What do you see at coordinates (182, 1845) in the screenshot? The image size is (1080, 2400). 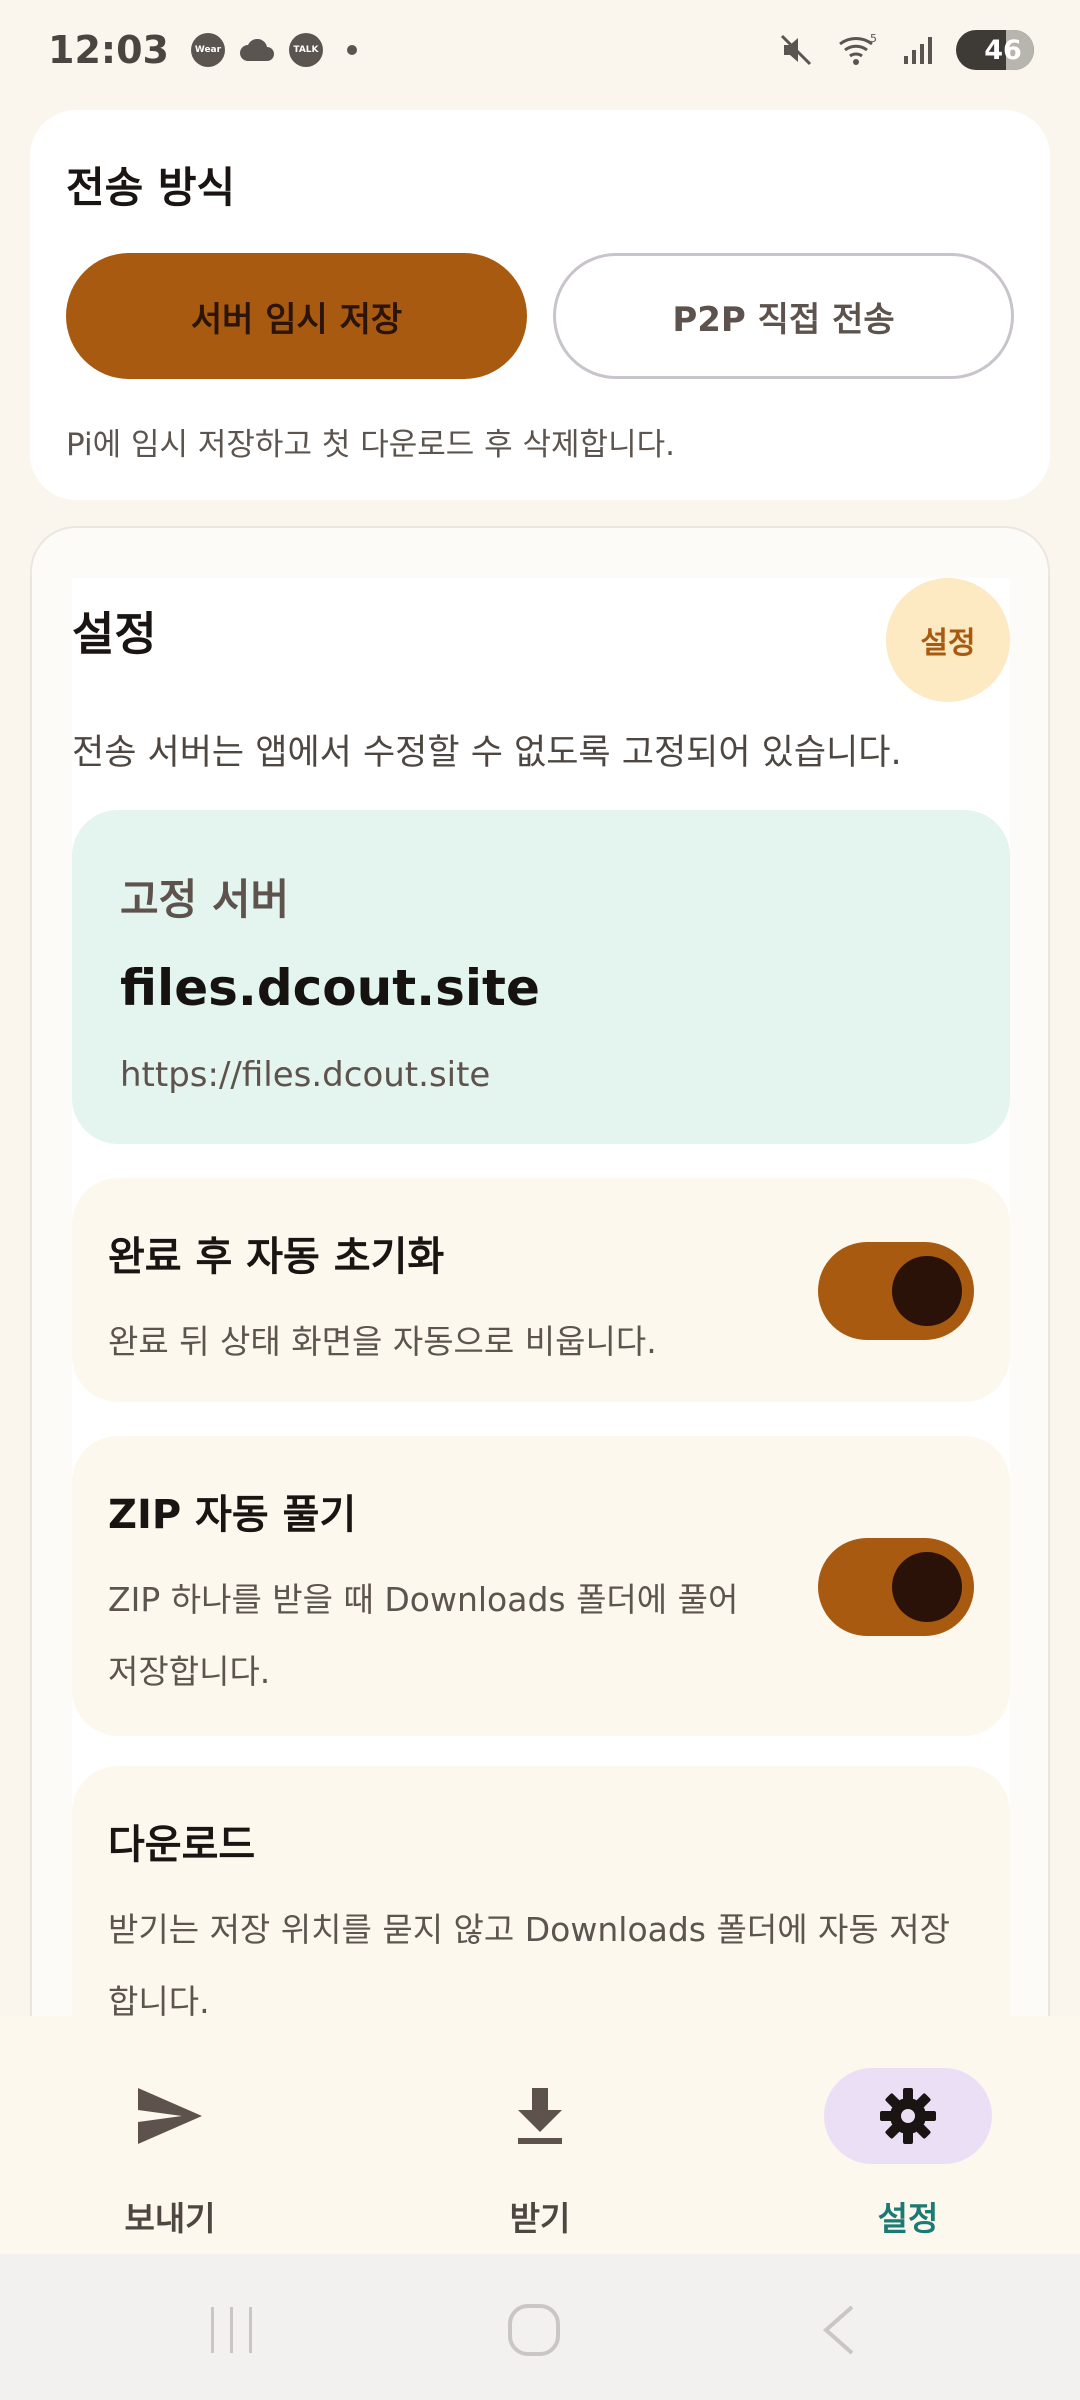 I see `download-title: 다운로드` at bounding box center [182, 1845].